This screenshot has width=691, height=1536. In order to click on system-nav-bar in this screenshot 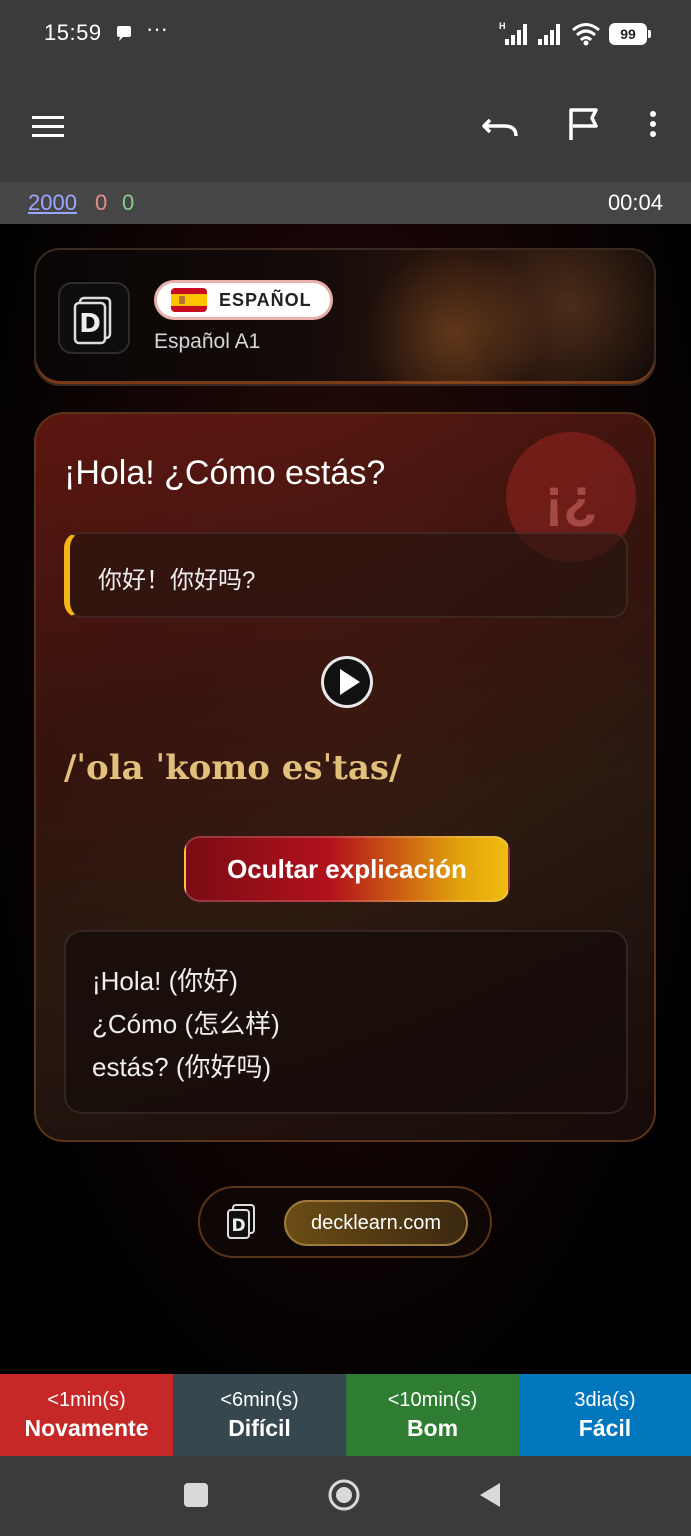, I will do `click(345, 1496)`.